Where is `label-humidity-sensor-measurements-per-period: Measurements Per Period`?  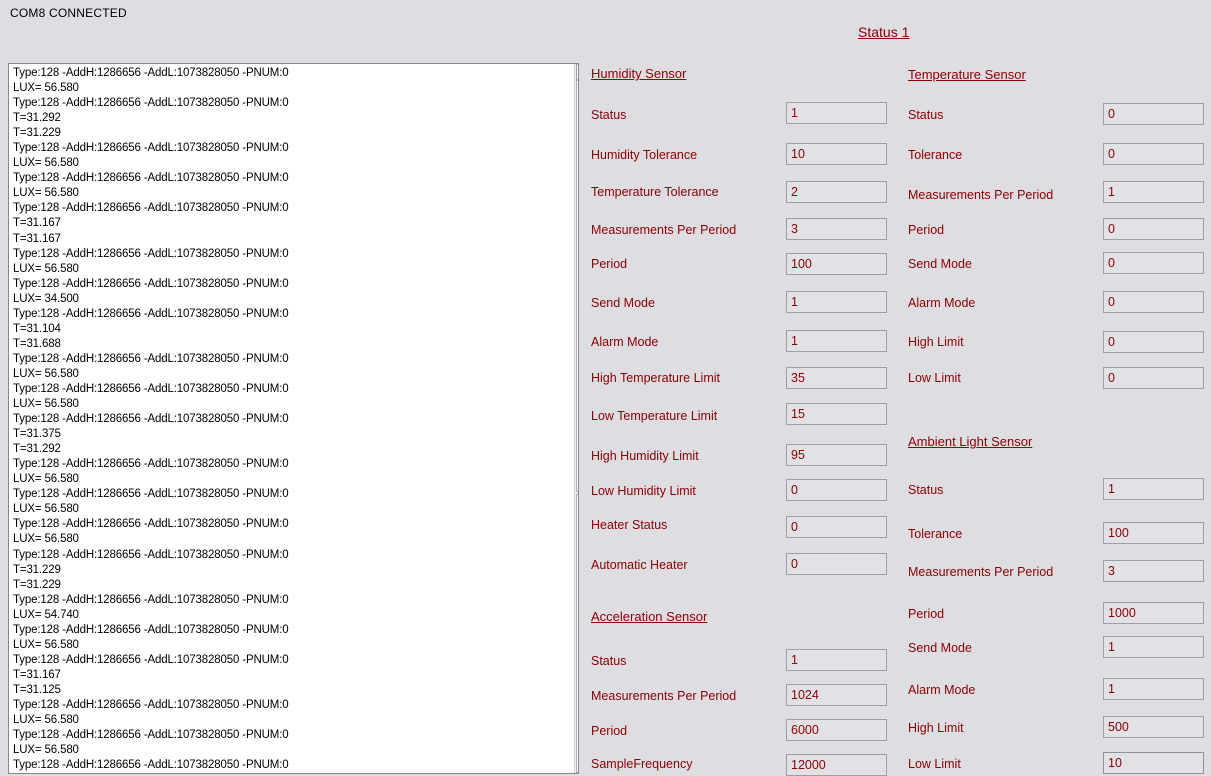 label-humidity-sensor-measurements-per-period: Measurements Per Period is located at coordinates (664, 230).